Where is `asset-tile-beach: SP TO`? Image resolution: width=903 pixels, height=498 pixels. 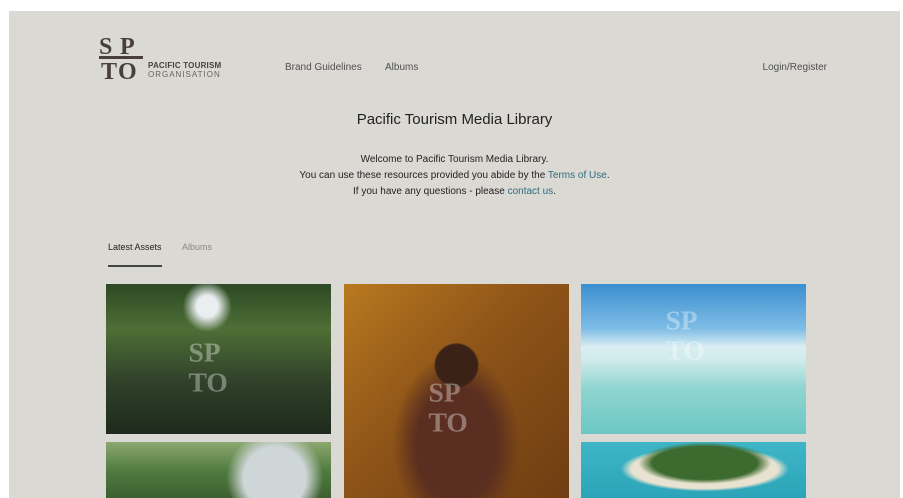 asset-tile-beach: SP TO is located at coordinates (693, 359).